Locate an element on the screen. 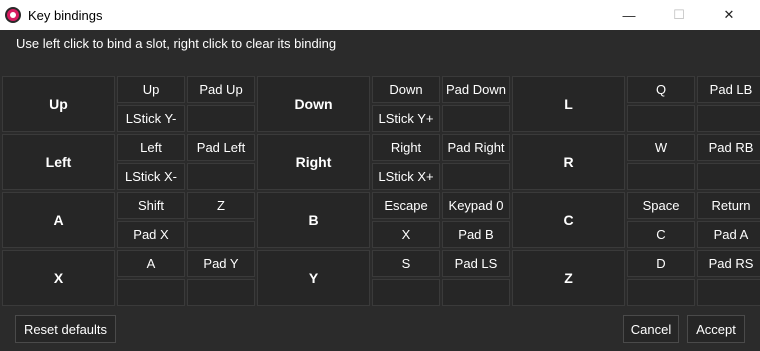 The height and width of the screenshot is (351, 760). binding-slot: Pad Left is located at coordinates (221, 147).